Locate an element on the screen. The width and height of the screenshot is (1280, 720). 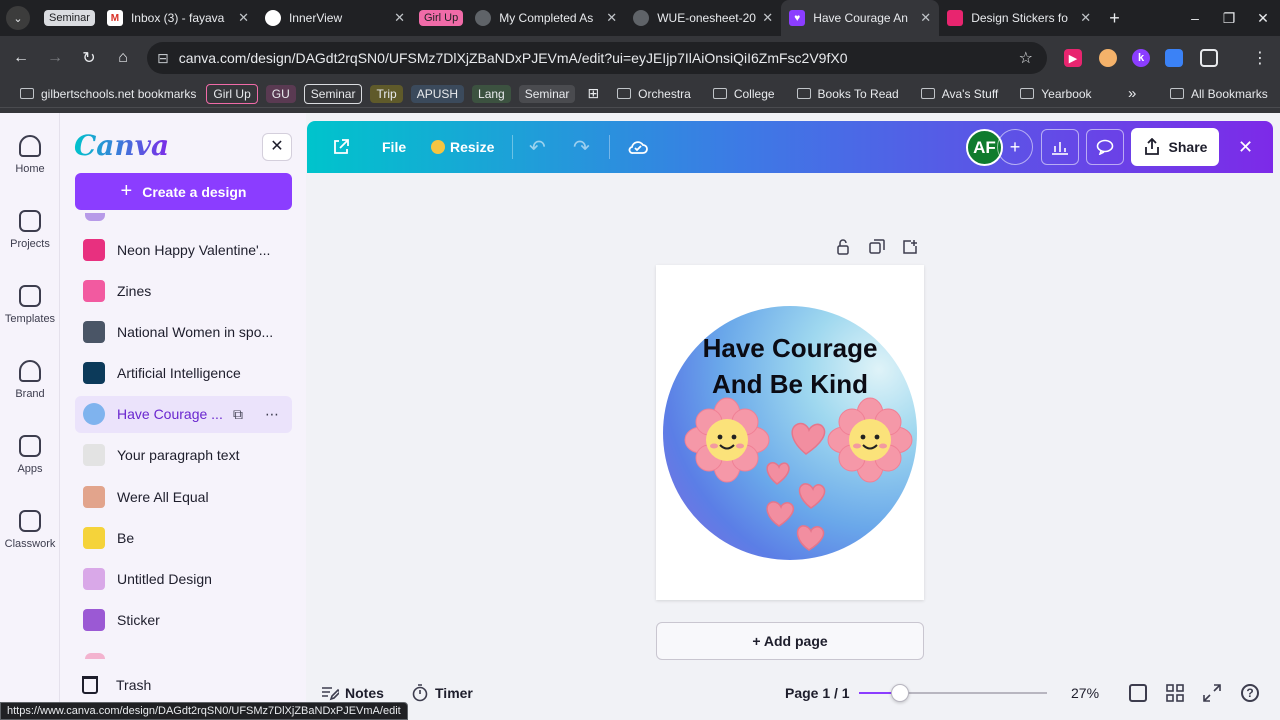
share-button: Share is located at coordinates (1175, 147).